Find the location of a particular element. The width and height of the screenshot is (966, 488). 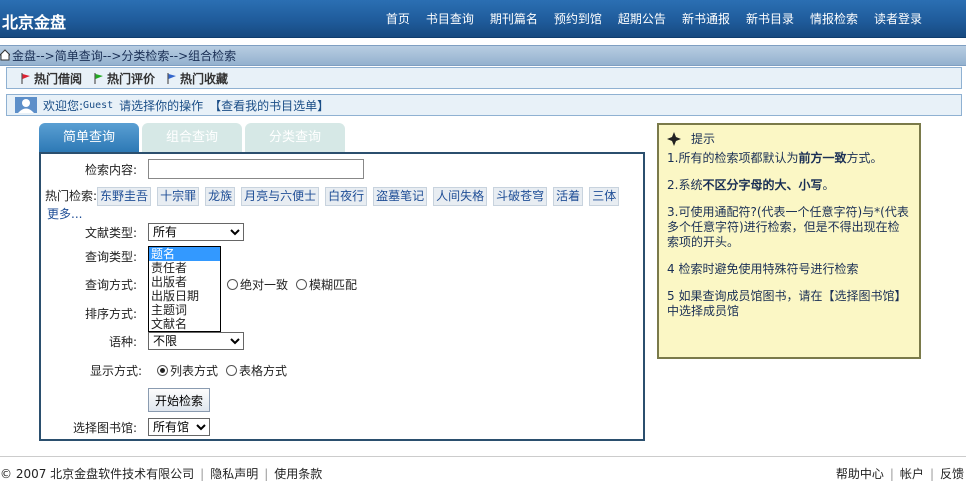

display-table-label: 表格方式 is located at coordinates (263, 371).